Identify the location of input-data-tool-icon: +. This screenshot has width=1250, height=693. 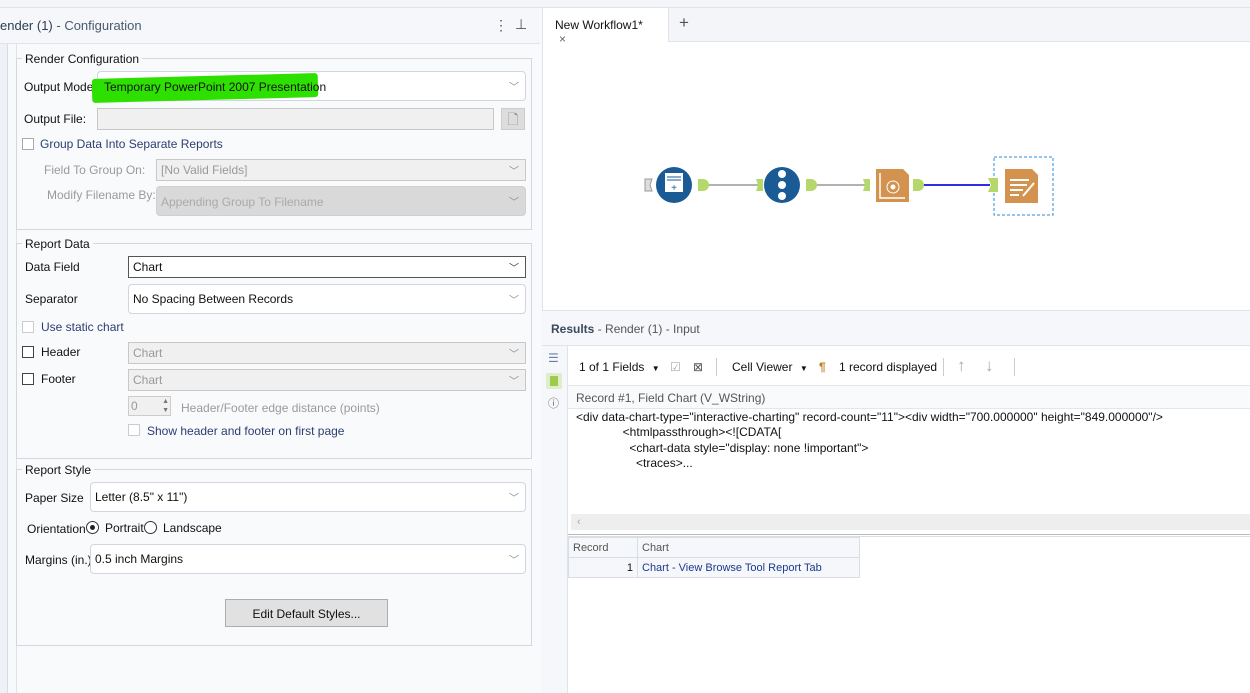
(674, 185).